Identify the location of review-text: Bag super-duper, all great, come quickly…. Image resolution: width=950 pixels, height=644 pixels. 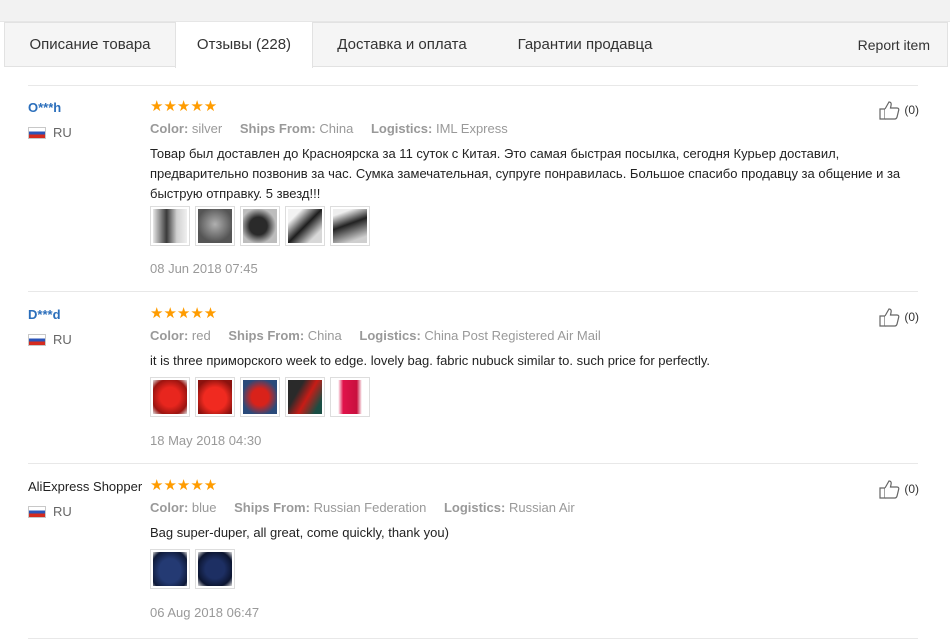
(299, 532).